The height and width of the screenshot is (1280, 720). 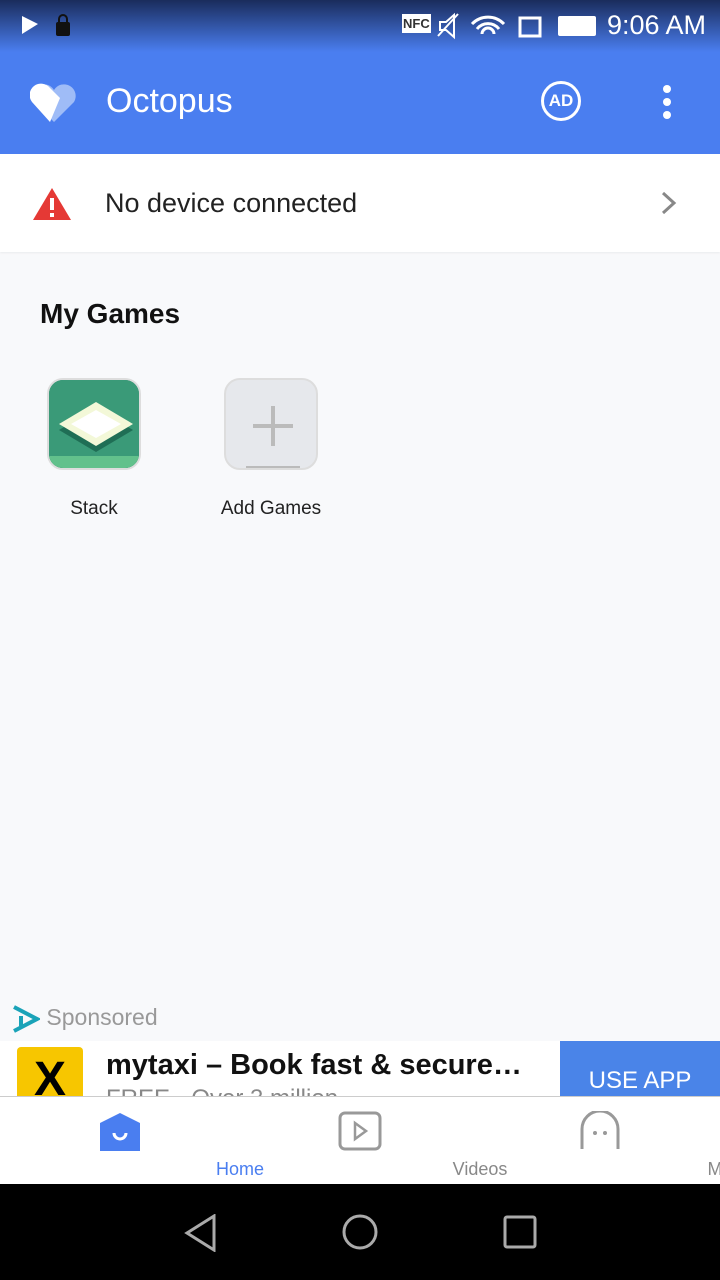 I want to click on nav-videos: Videos, so click(x=373, y=1141).